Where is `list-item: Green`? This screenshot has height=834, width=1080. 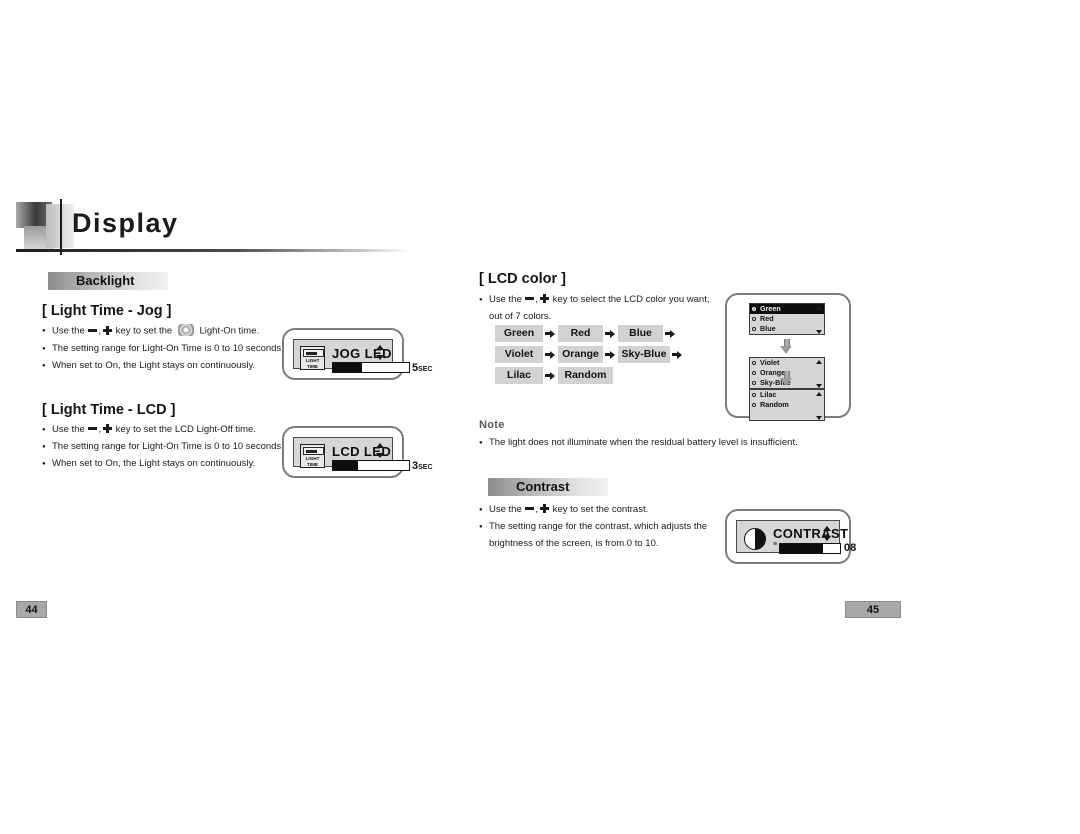
list-item: Green is located at coordinates (787, 309).